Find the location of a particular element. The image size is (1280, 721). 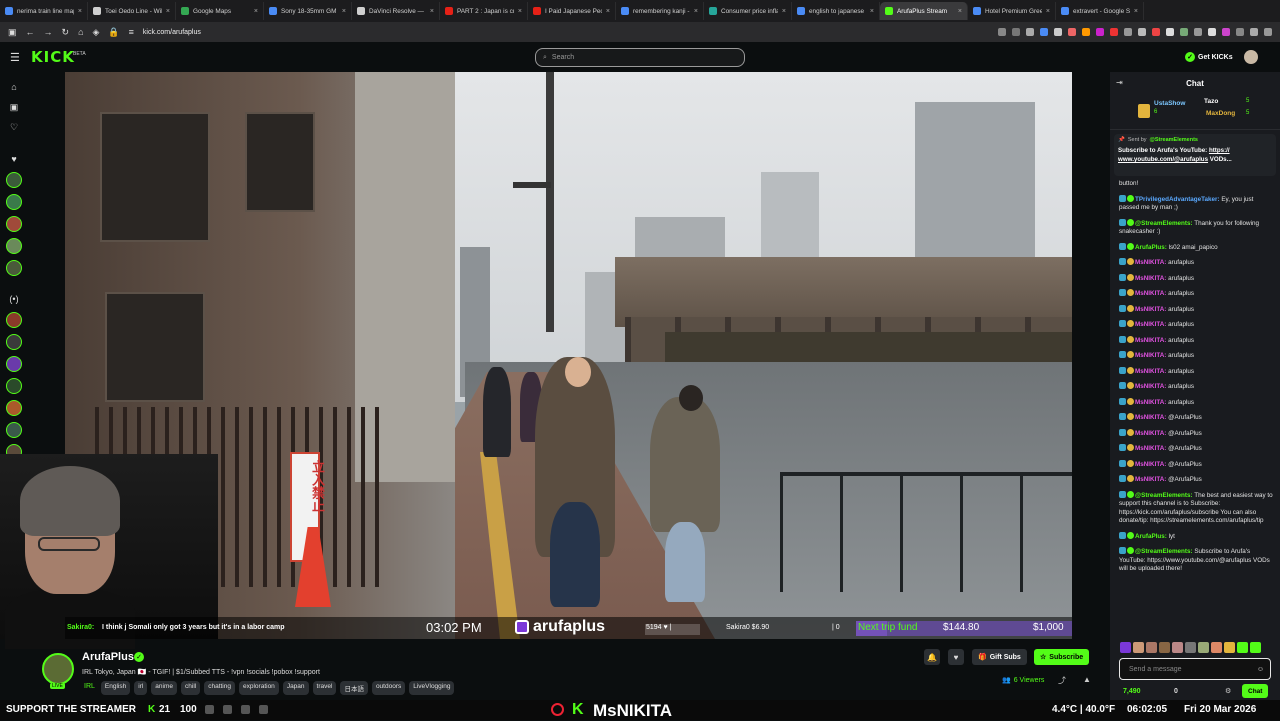

stream-tag: anime is located at coordinates (164, 688).